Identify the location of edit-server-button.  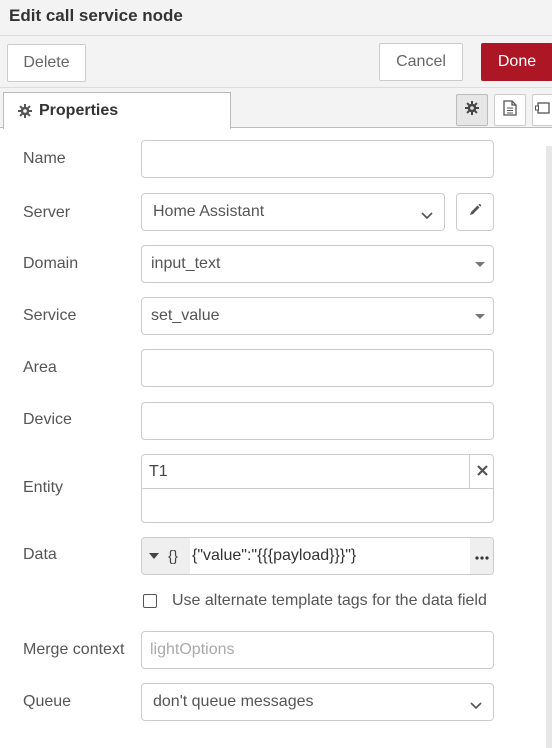
(475, 212).